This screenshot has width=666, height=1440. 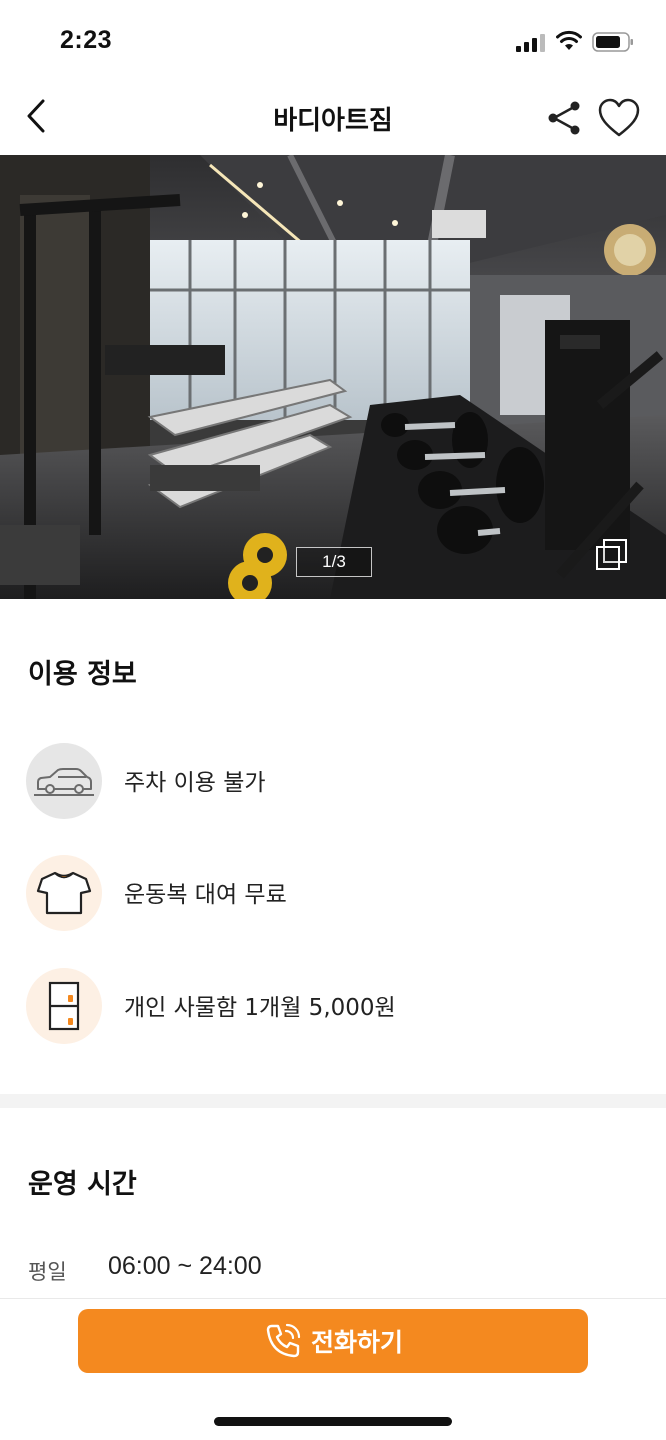 What do you see at coordinates (356, 1342) in the screenshot?
I see `call-button-label: 전화하기` at bounding box center [356, 1342].